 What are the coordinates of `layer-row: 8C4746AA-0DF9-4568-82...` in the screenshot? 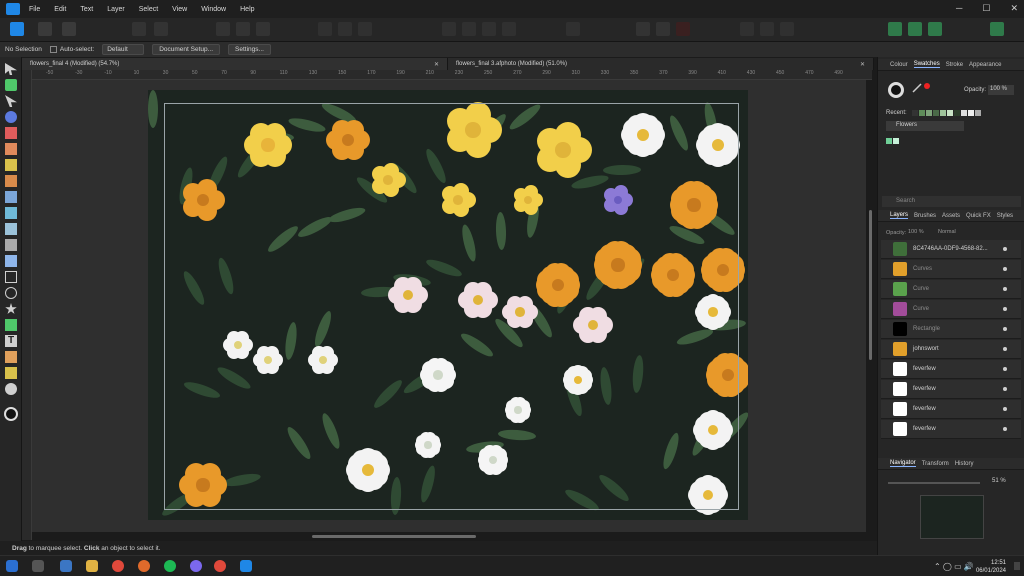 It's located at (951, 249).